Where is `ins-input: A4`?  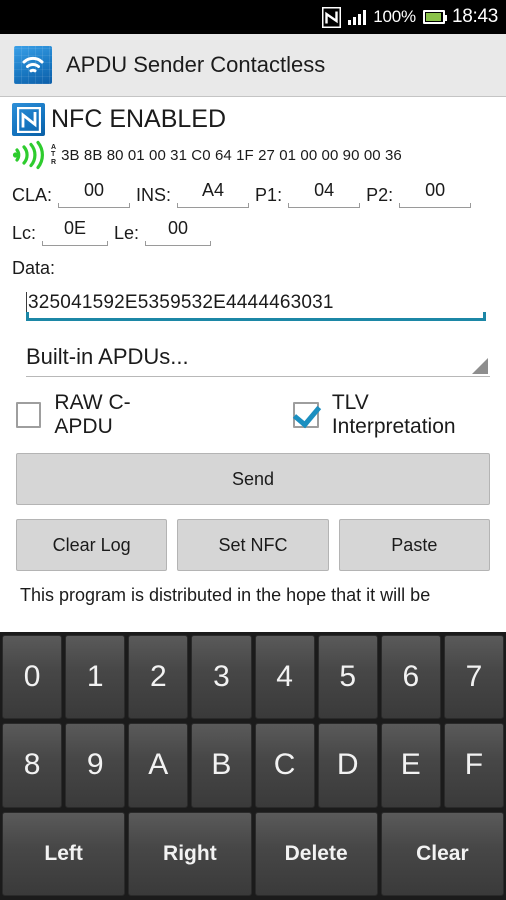 ins-input: A4 is located at coordinates (213, 194).